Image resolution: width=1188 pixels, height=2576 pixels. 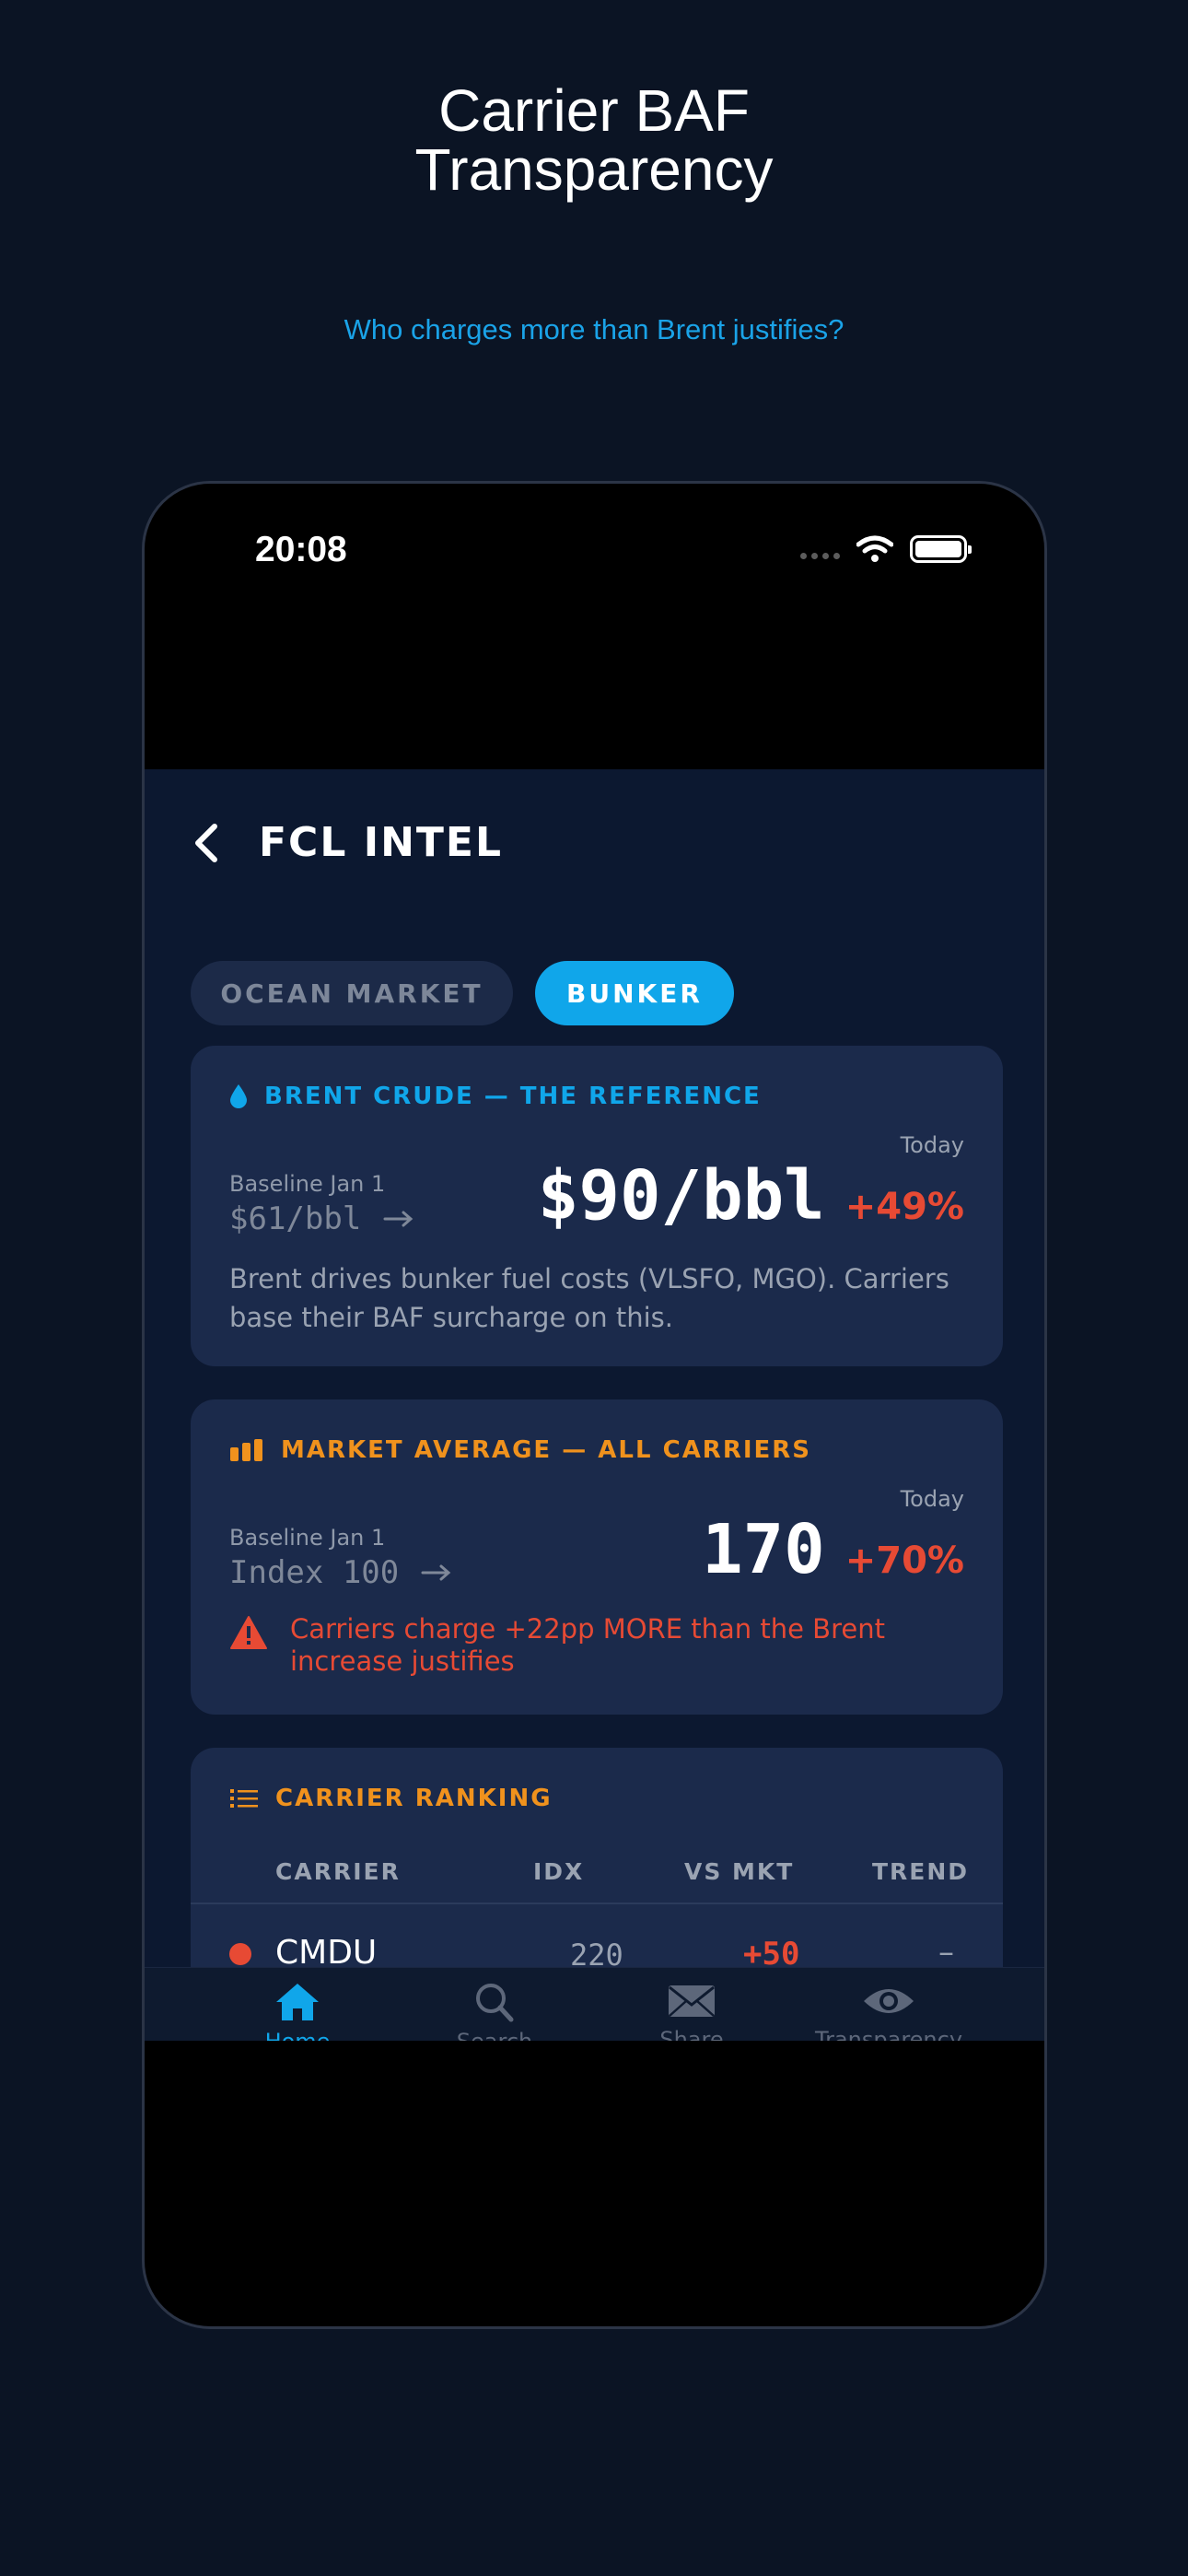 What do you see at coordinates (326, 1953) in the screenshot?
I see `carrier-name: CMDU` at bounding box center [326, 1953].